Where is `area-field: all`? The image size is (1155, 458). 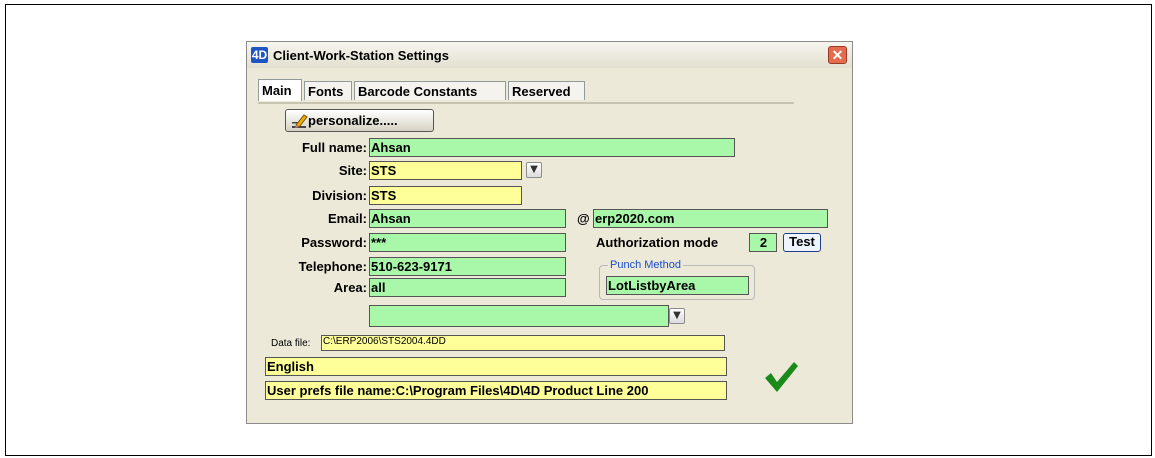
area-field: all is located at coordinates (467, 287).